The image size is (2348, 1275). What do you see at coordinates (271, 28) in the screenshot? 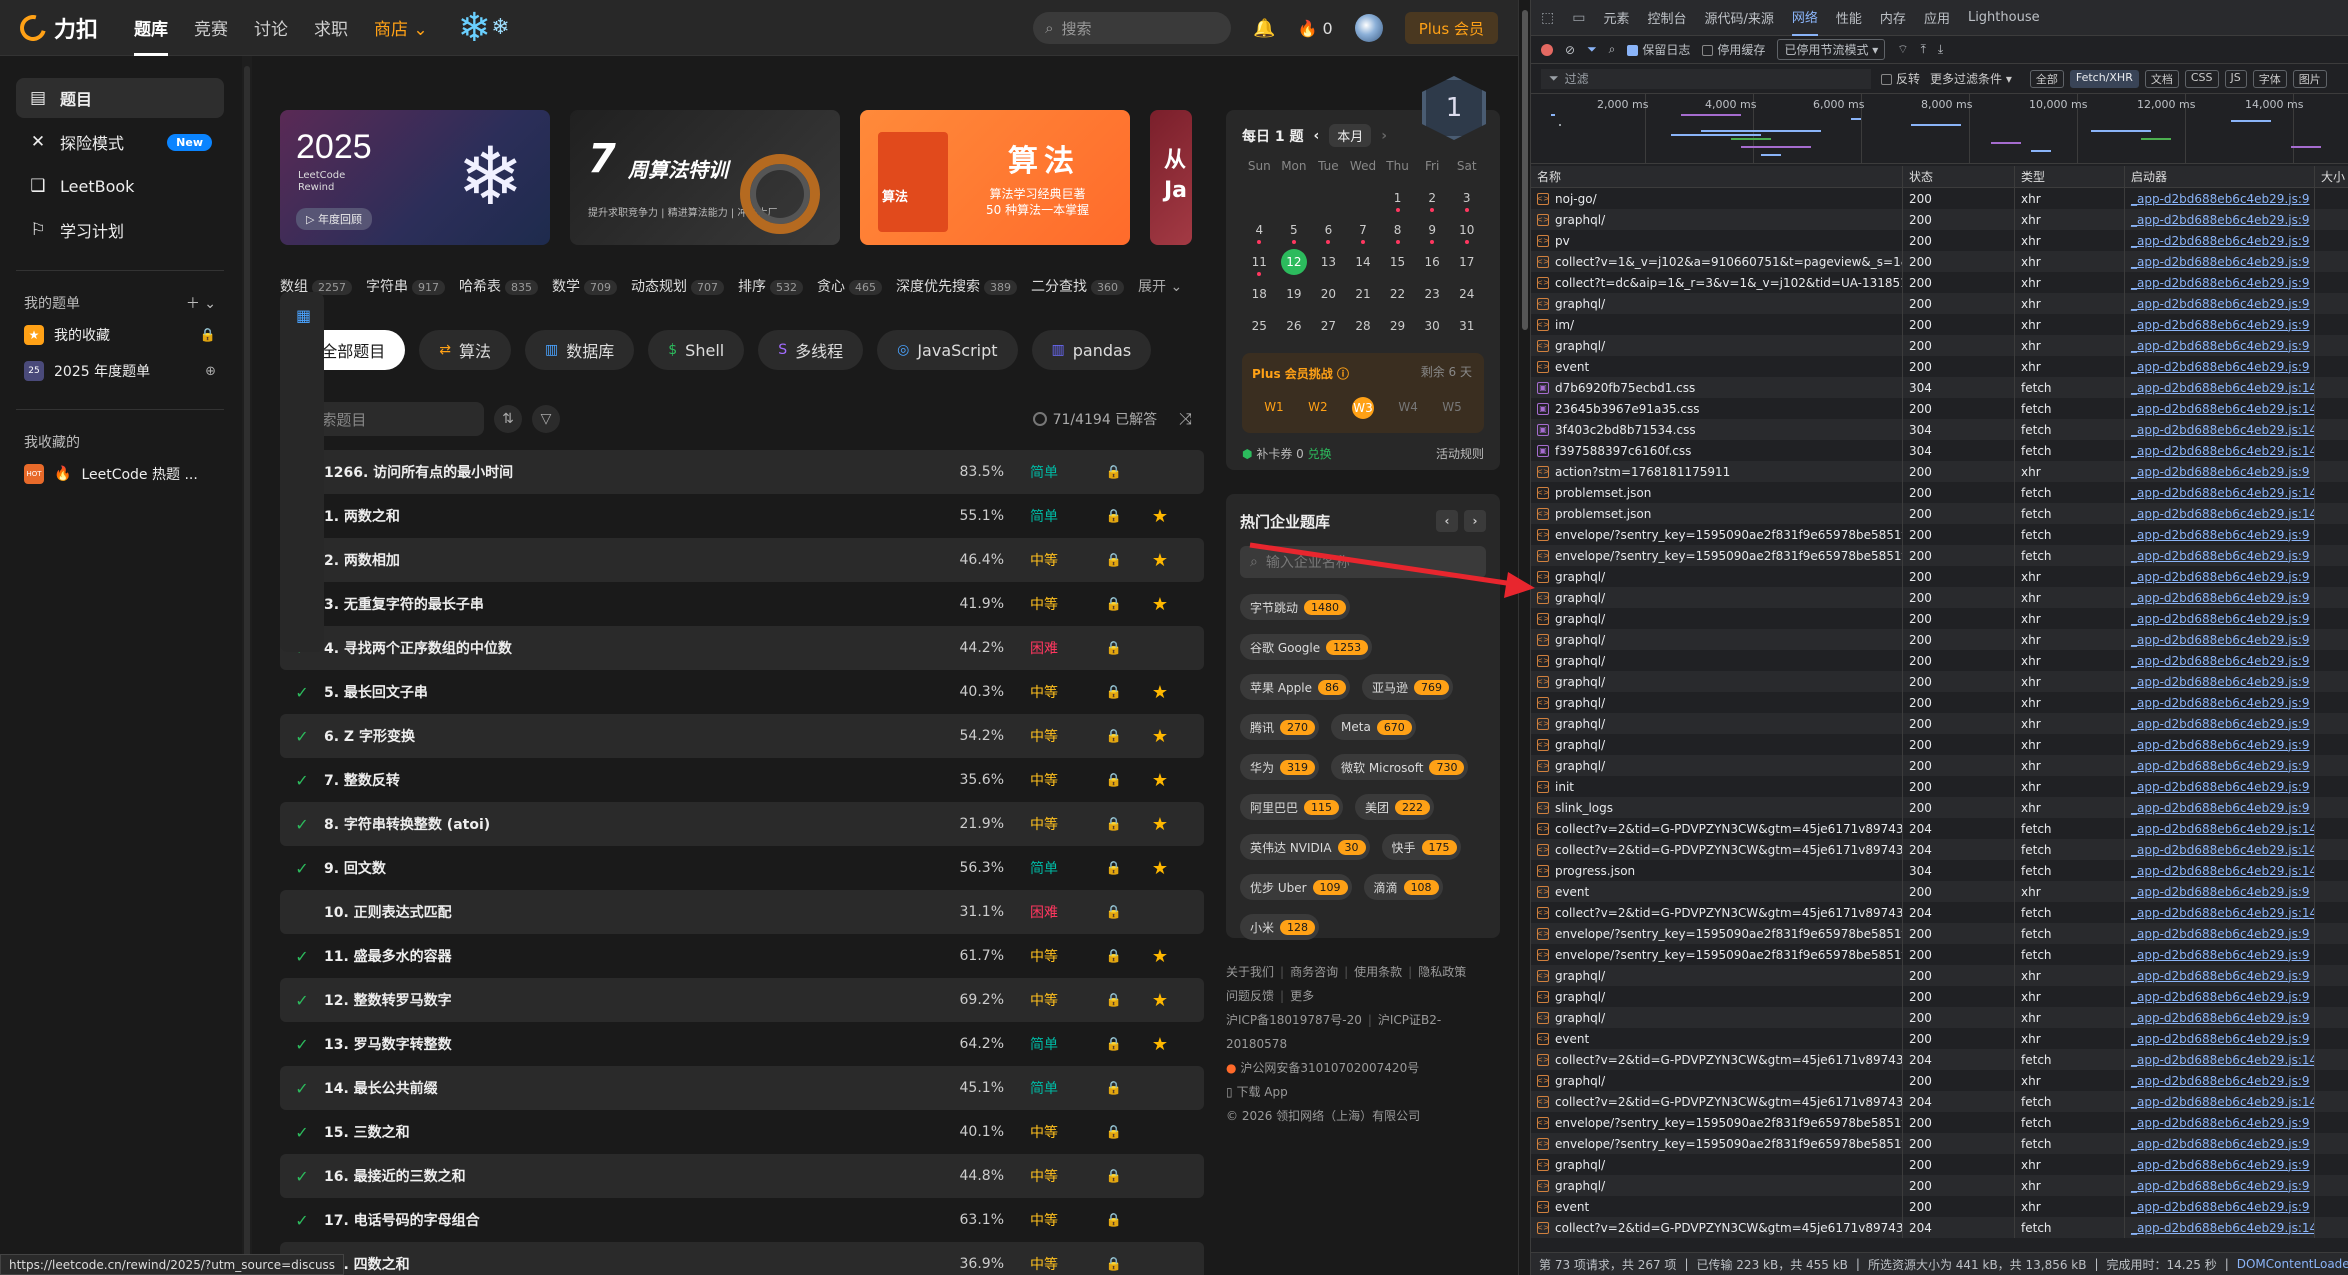
I see `nav-discuss: 讨论` at bounding box center [271, 28].